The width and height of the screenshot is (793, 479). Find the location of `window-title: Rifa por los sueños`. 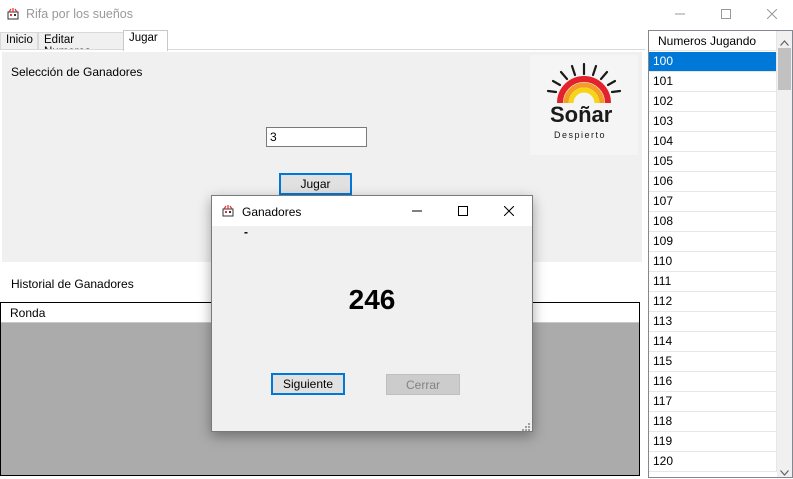

window-title: Rifa por los sueños is located at coordinates (80, 14).